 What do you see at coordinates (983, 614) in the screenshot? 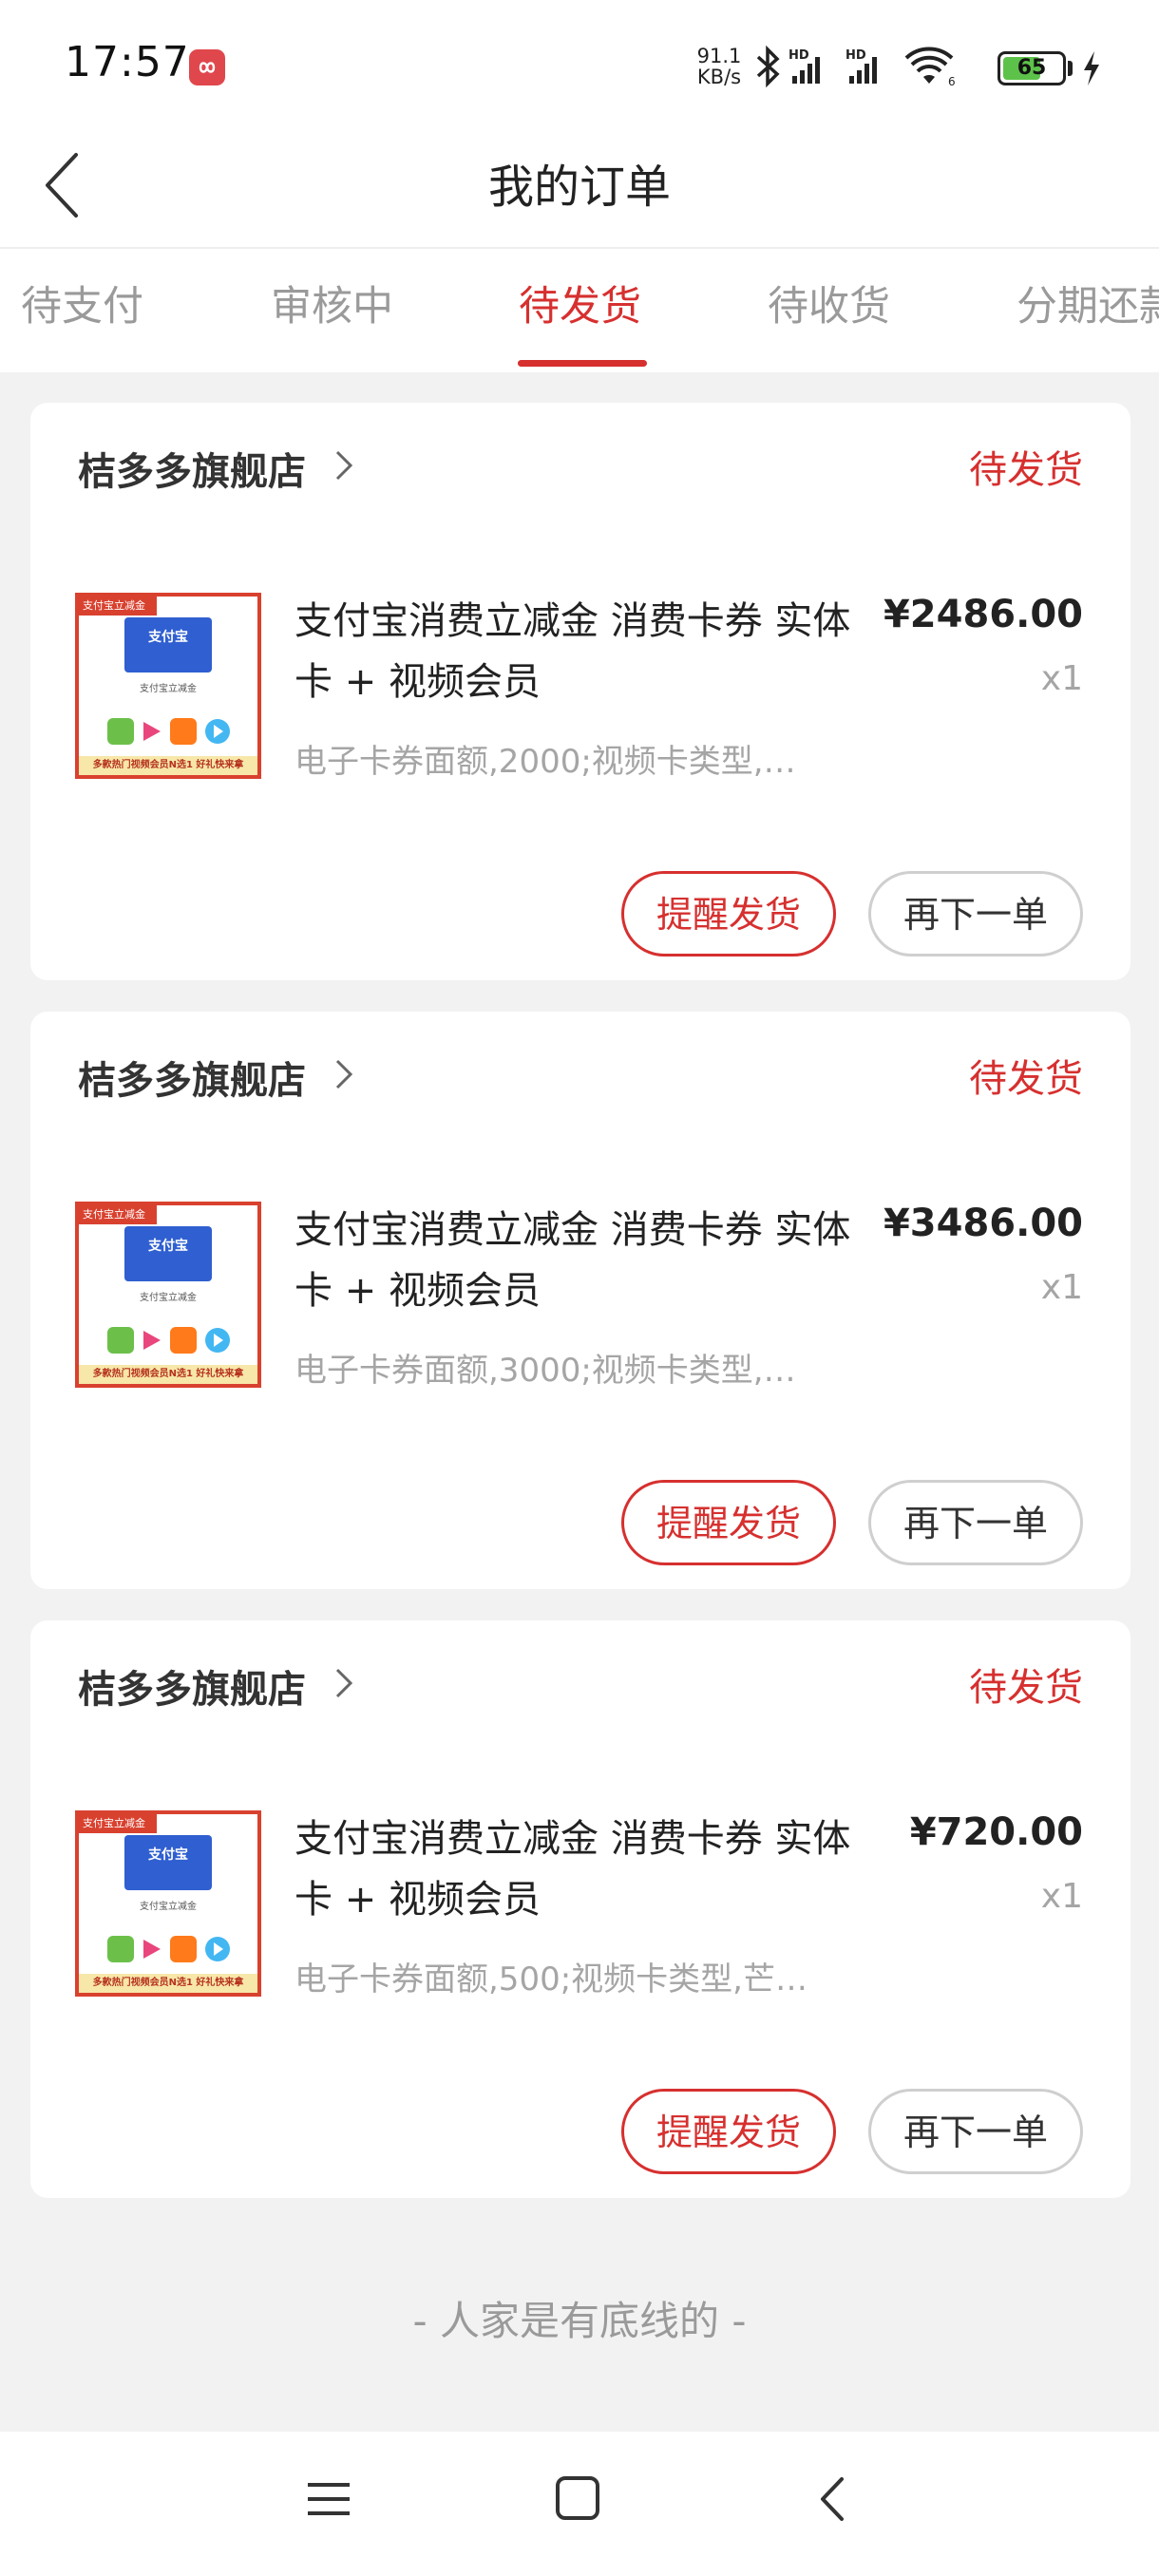
I see `product-price: ¥2486.00` at bounding box center [983, 614].